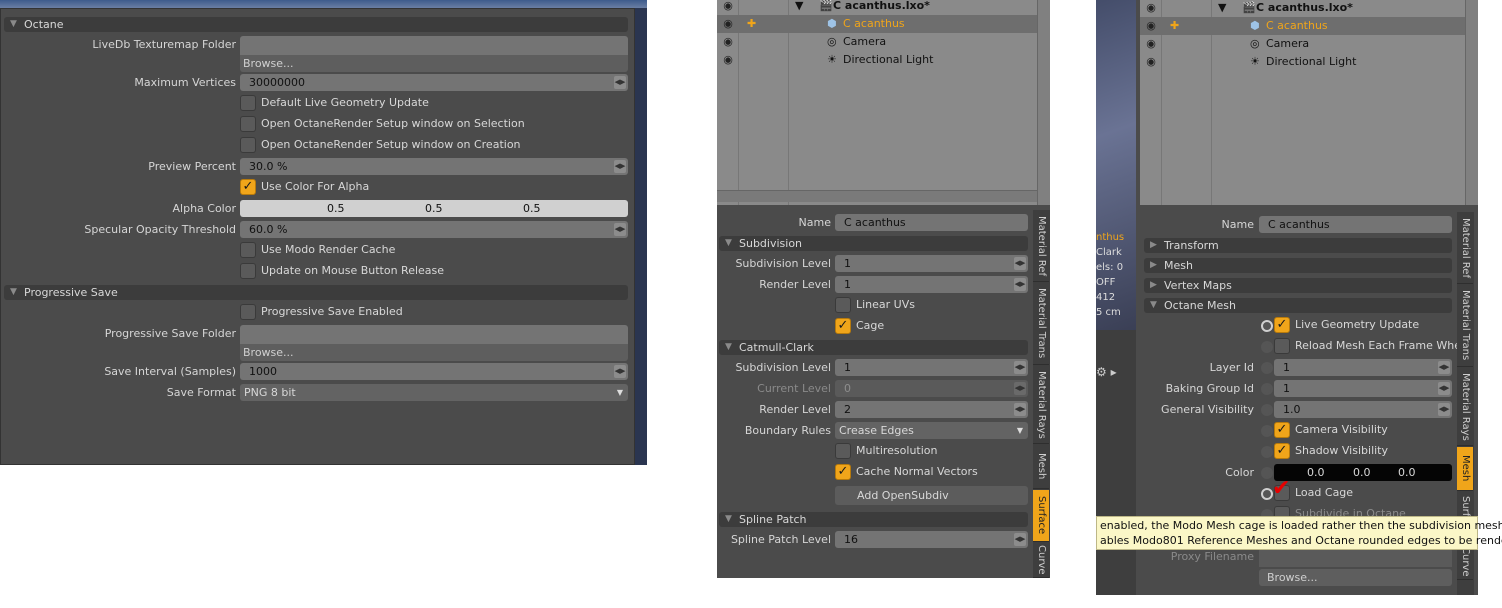 The width and height of the screenshot is (1502, 608). What do you see at coordinates (1267, 347) in the screenshot?
I see `reload-mesh-radio` at bounding box center [1267, 347].